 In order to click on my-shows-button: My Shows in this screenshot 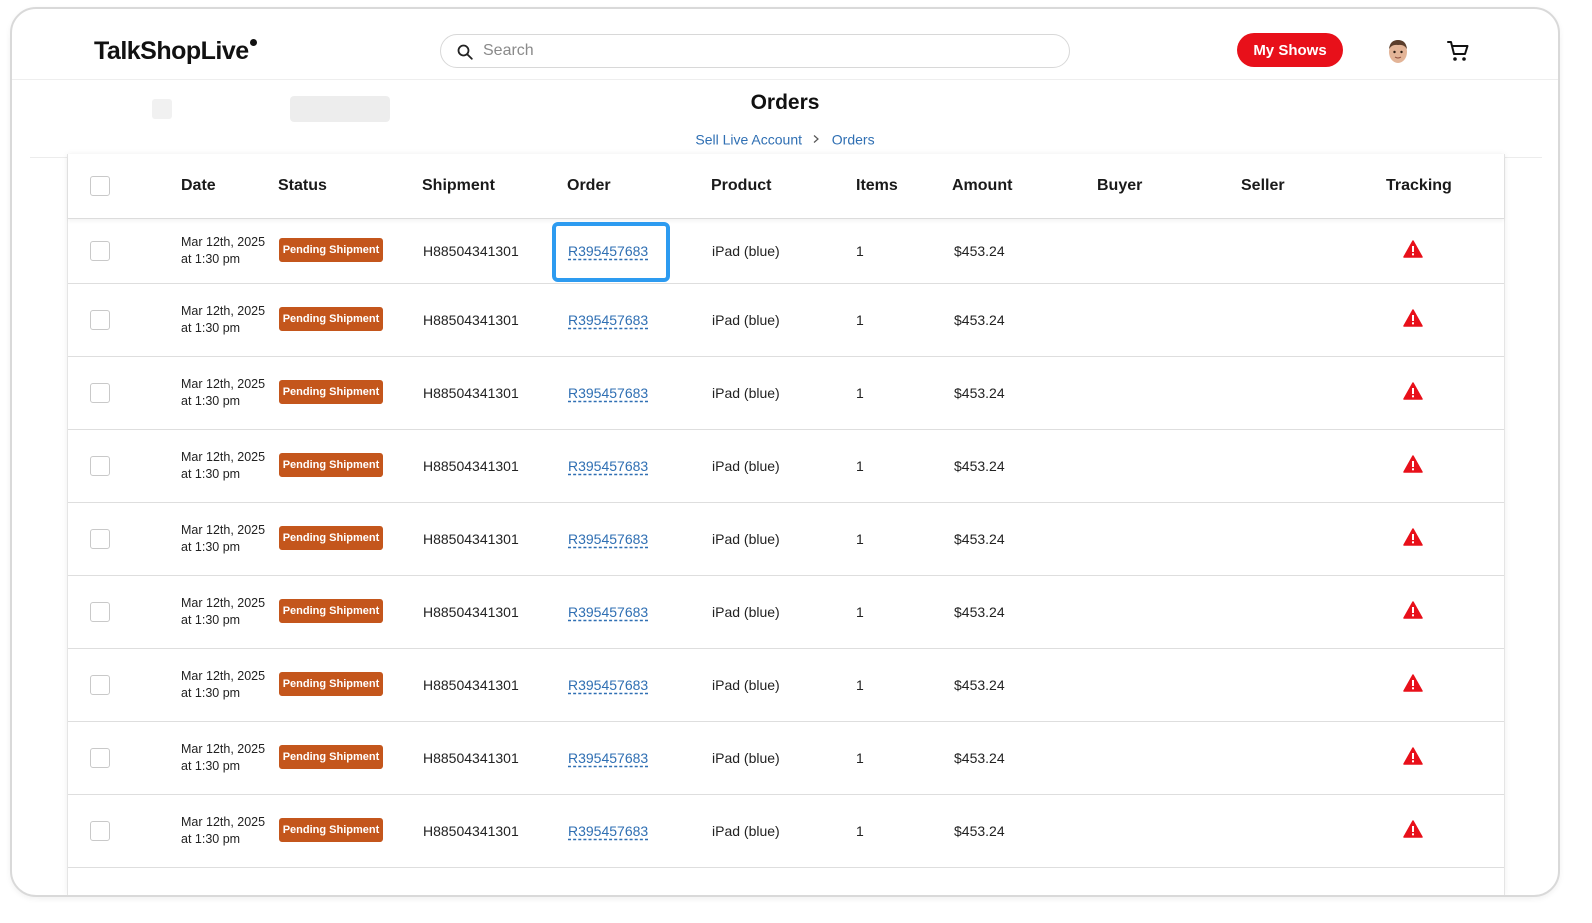, I will do `click(1290, 50)`.